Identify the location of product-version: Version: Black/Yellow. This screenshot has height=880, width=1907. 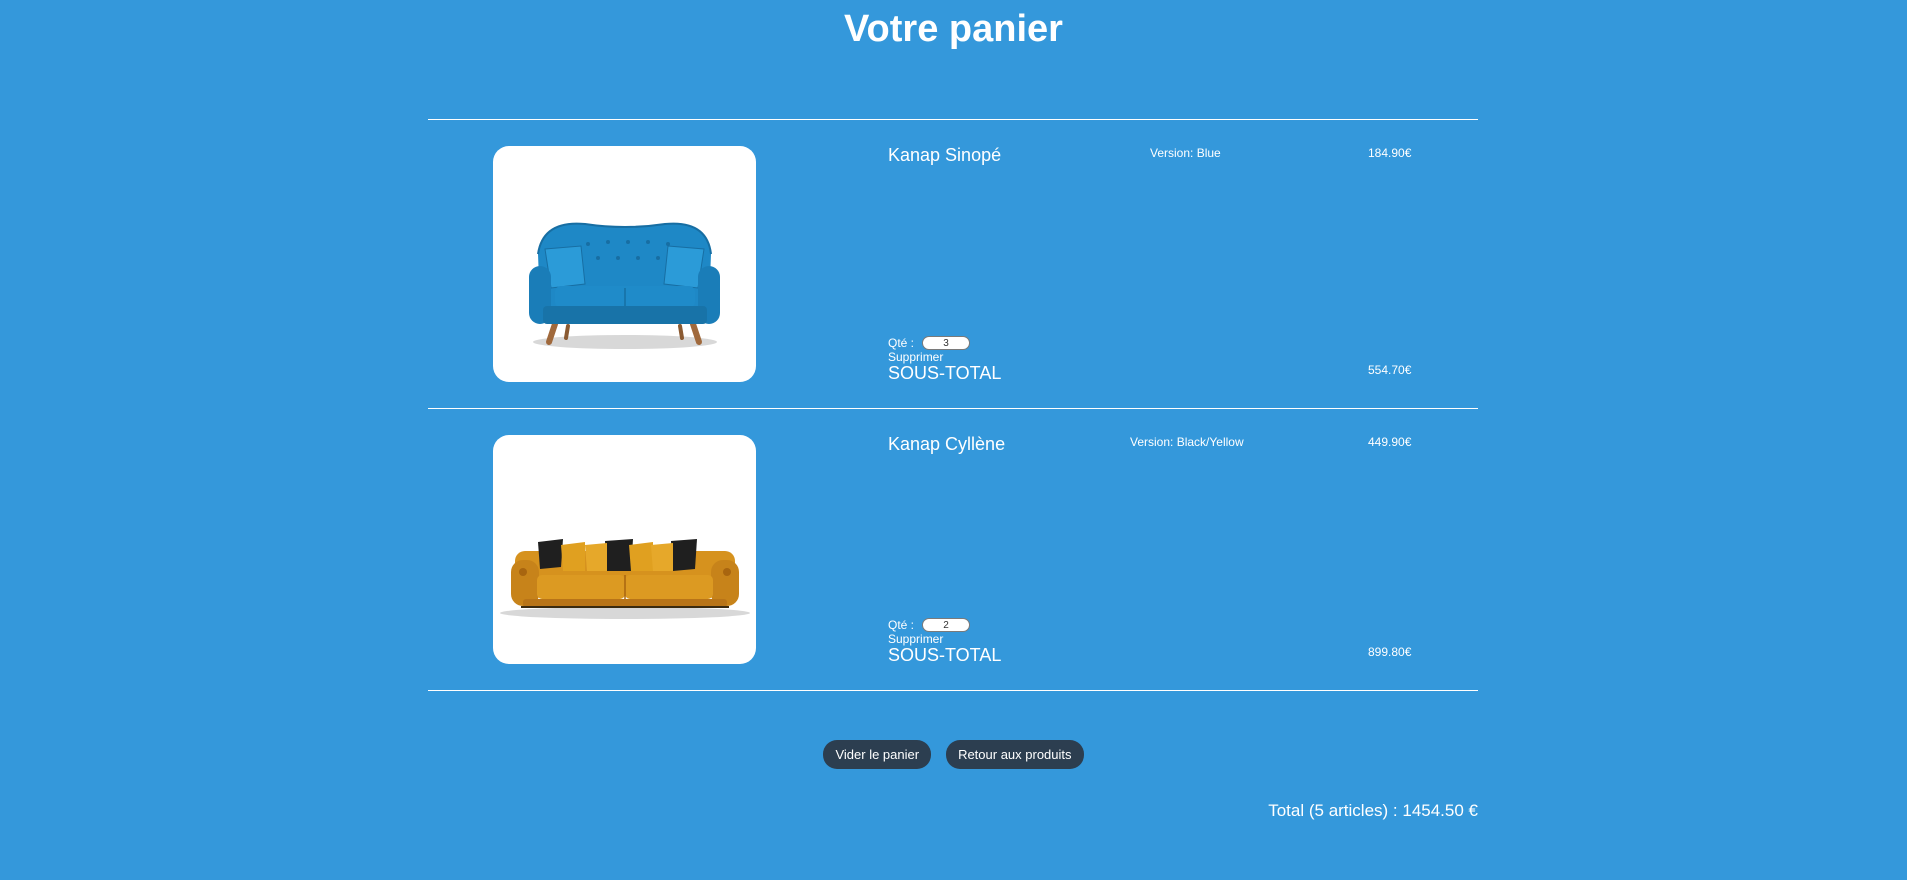
(1187, 442).